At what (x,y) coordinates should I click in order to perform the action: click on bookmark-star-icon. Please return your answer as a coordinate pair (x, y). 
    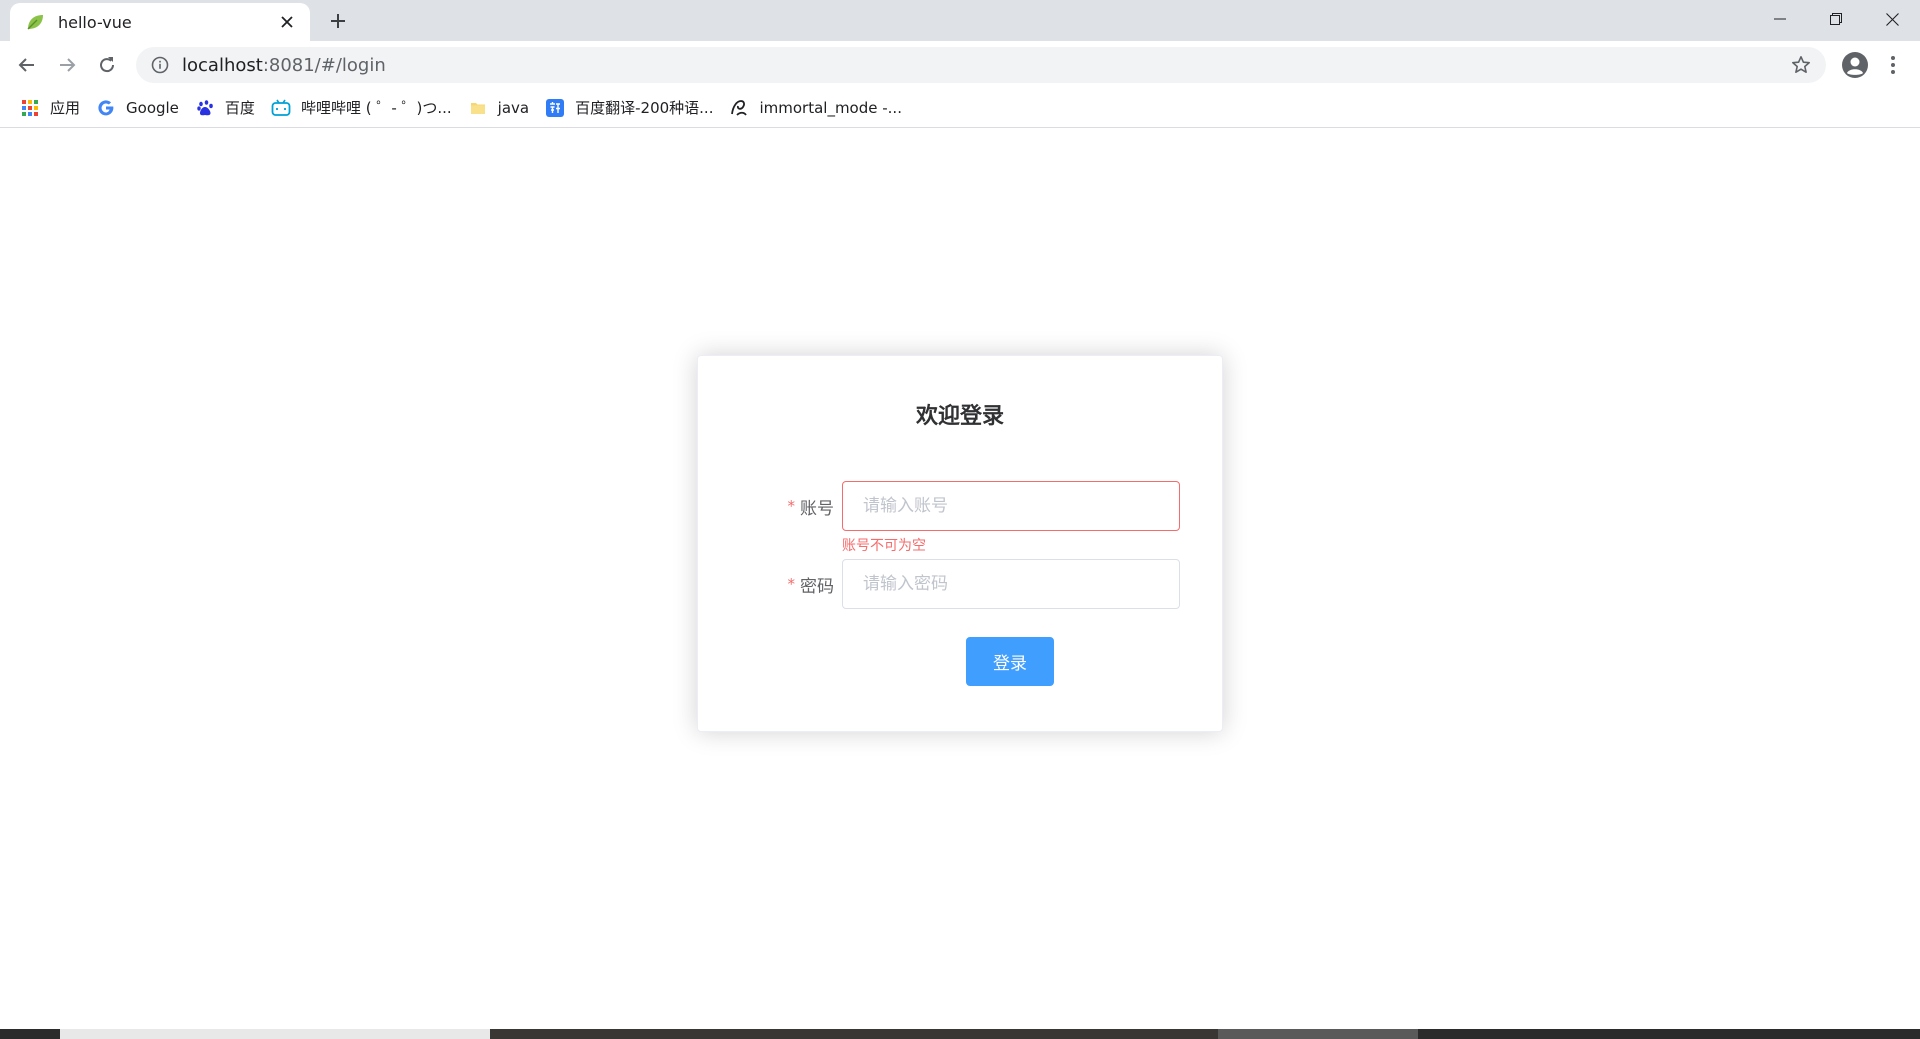
    Looking at the image, I should click on (1801, 65).